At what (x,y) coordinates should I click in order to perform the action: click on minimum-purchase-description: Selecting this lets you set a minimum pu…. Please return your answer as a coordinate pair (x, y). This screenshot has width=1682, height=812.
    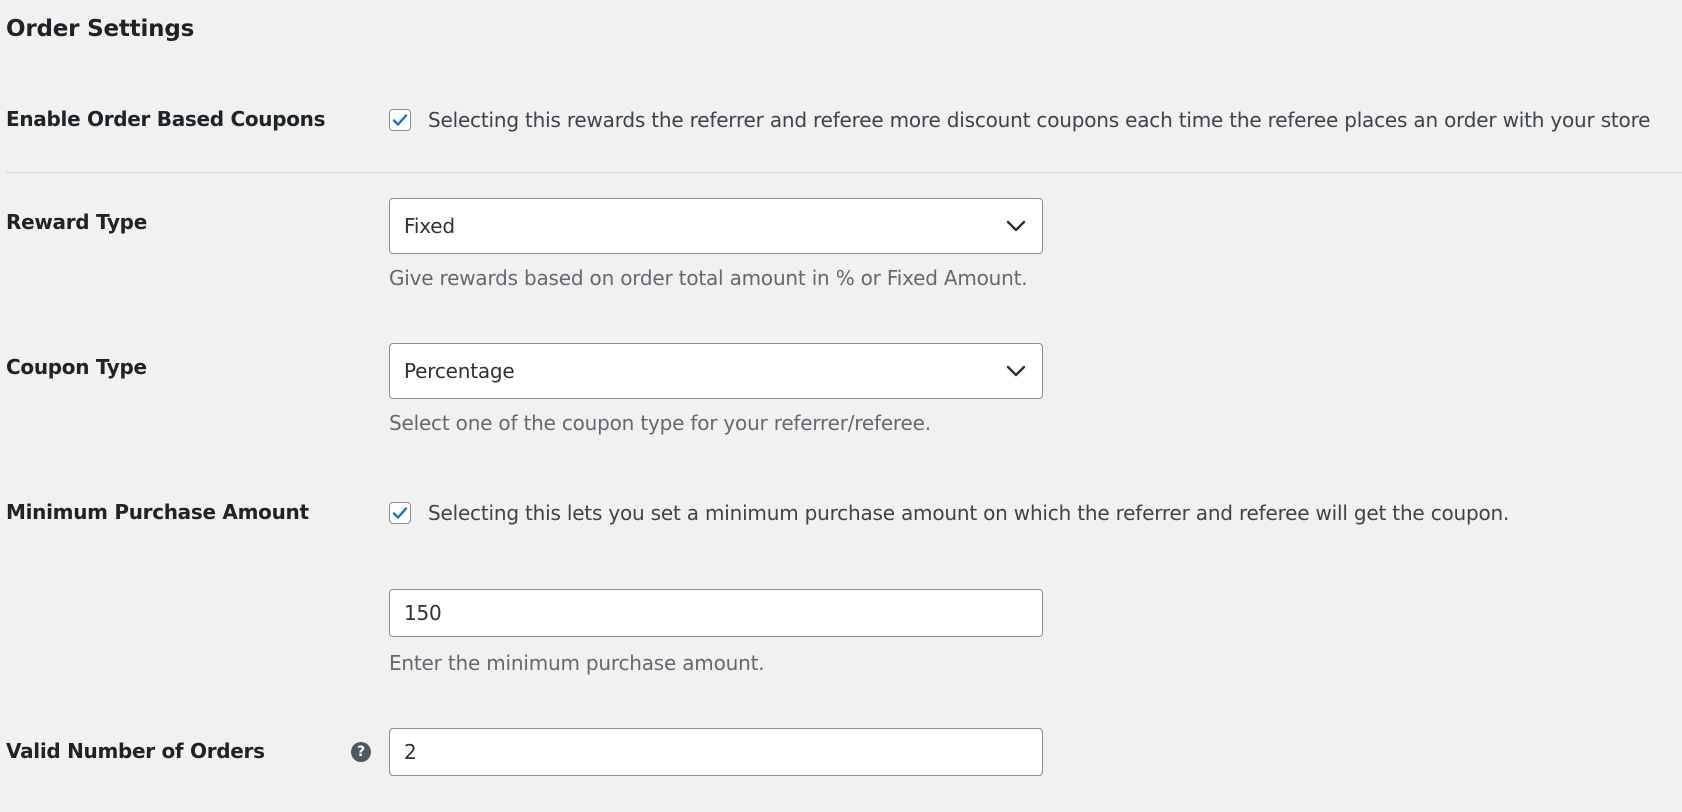
    Looking at the image, I should click on (969, 513).